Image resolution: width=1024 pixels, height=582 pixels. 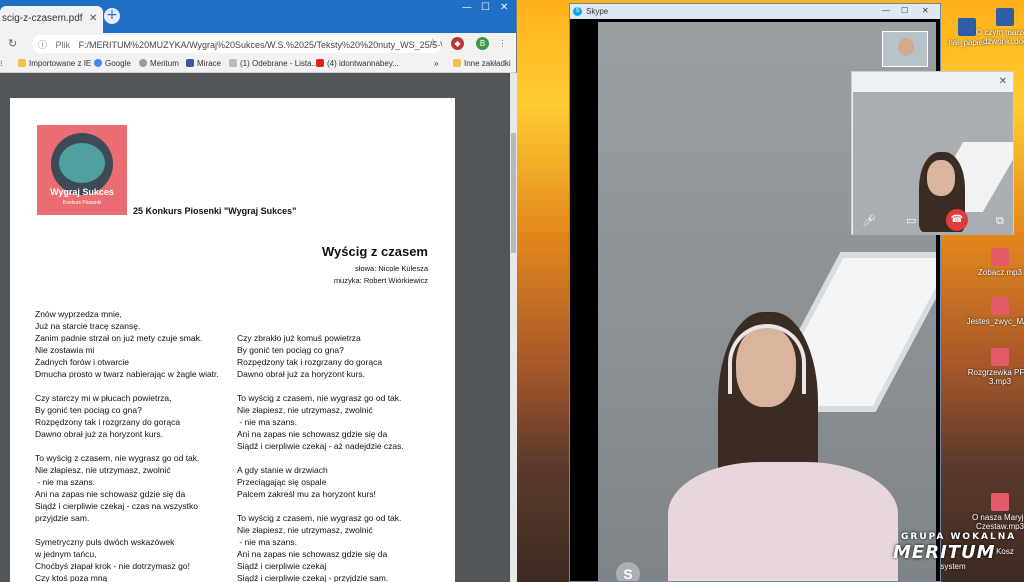 I want to click on desktop-file-icon: Rozgrzewka PFP-3.mp3, so click(x=994, y=367).